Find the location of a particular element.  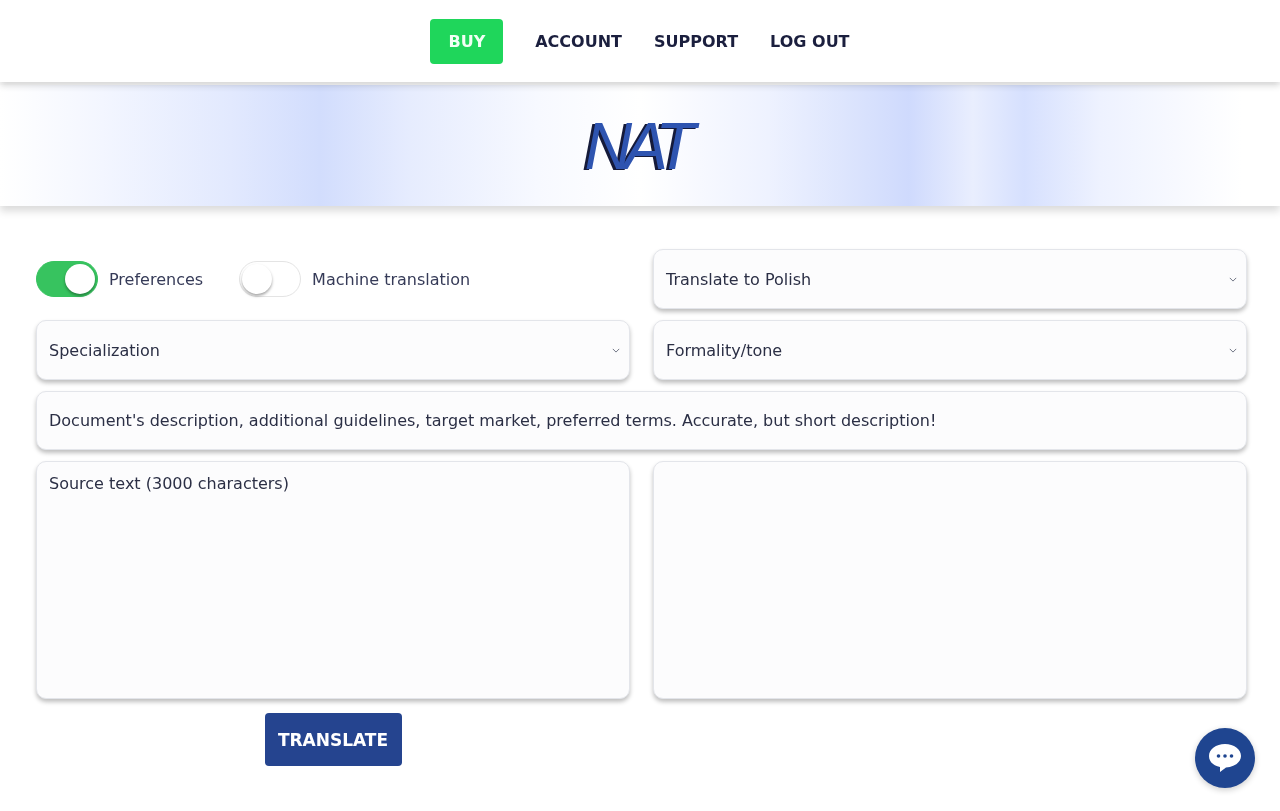

translation-output-field is located at coordinates (950, 580).